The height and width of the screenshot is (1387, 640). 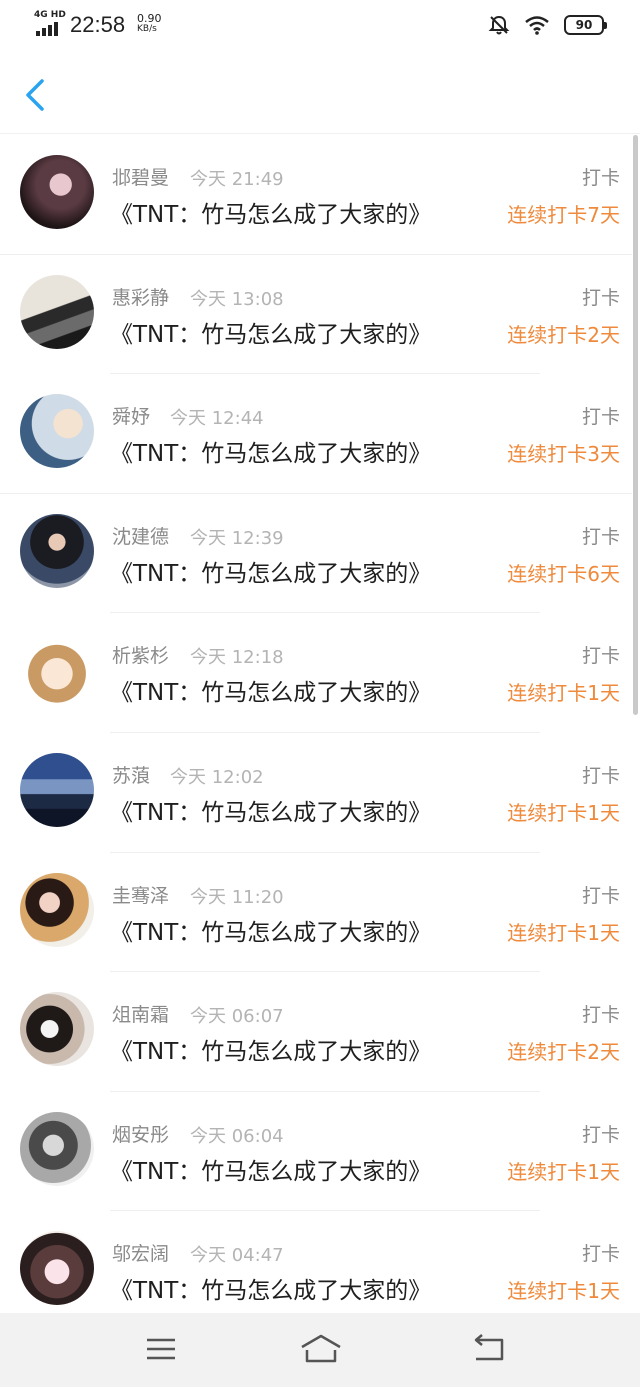 I want to click on home-icon, so click(x=321, y=1349).